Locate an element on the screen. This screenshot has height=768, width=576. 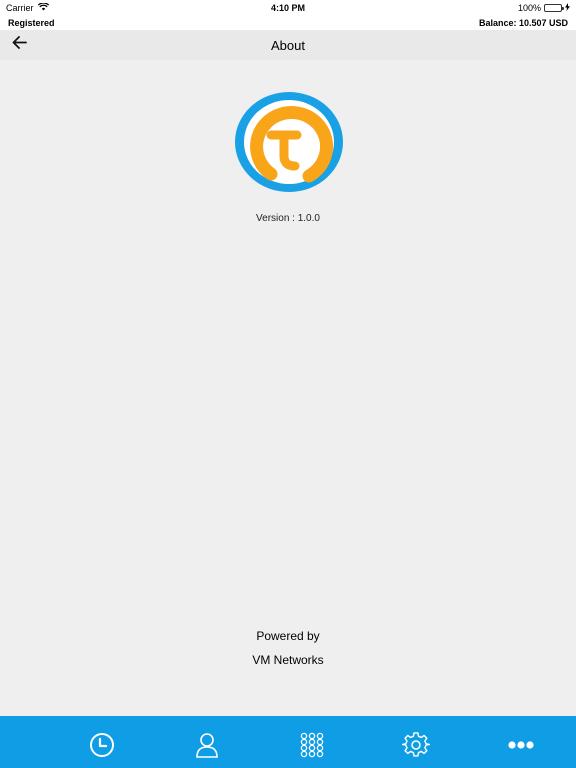
tab-more is located at coordinates (521, 745).